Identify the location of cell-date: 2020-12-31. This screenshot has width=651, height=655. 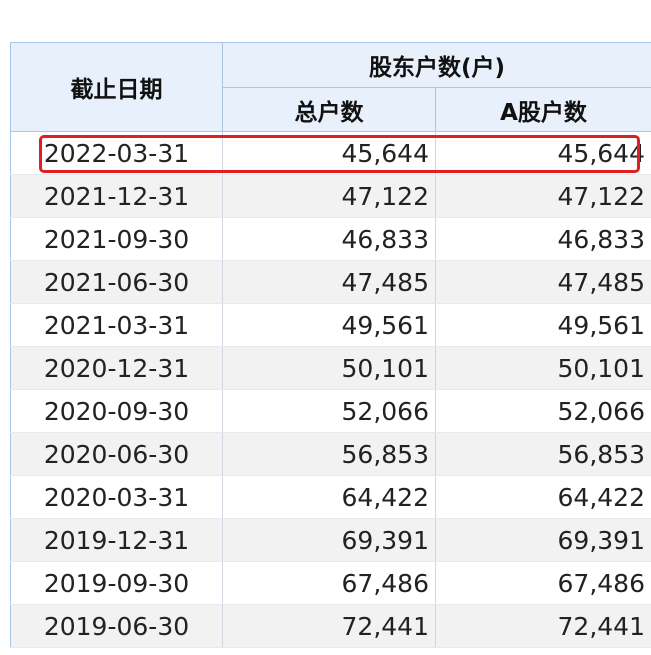
(116, 368).